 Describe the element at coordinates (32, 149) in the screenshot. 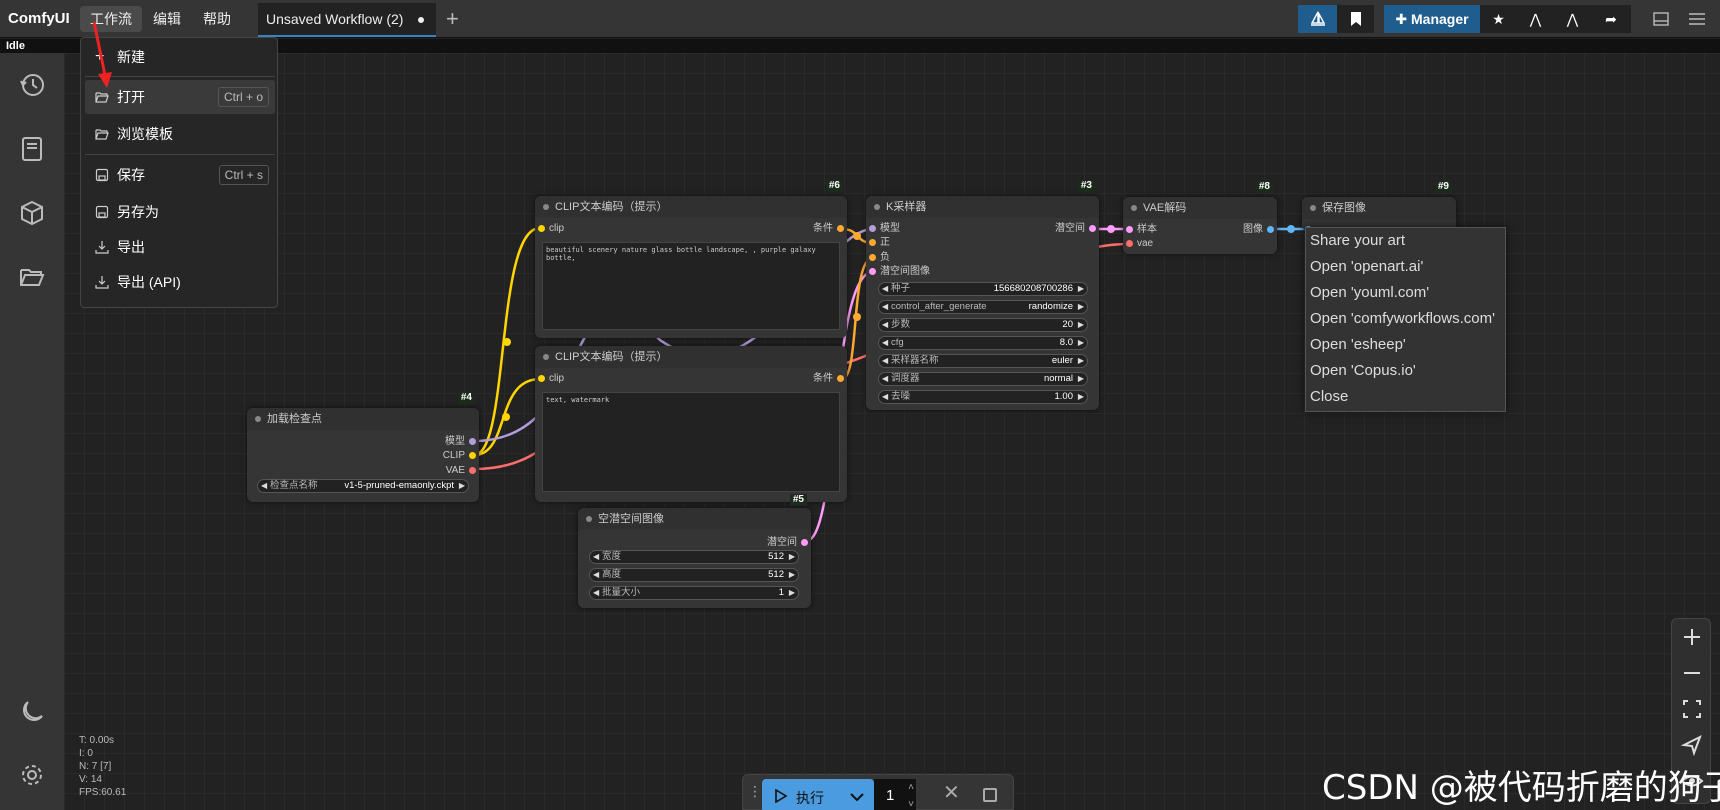

I see `book-icon` at that location.